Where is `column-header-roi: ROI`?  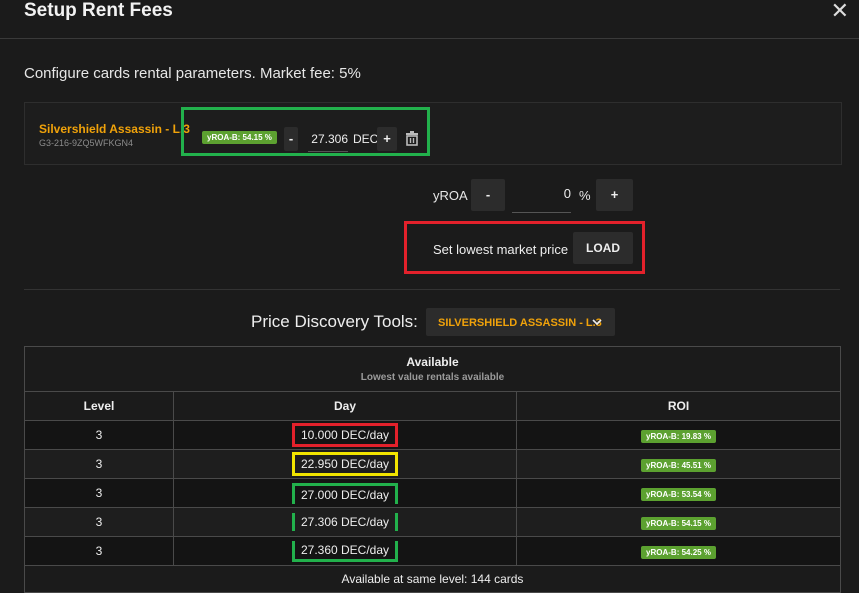 column-header-roi: ROI is located at coordinates (678, 406).